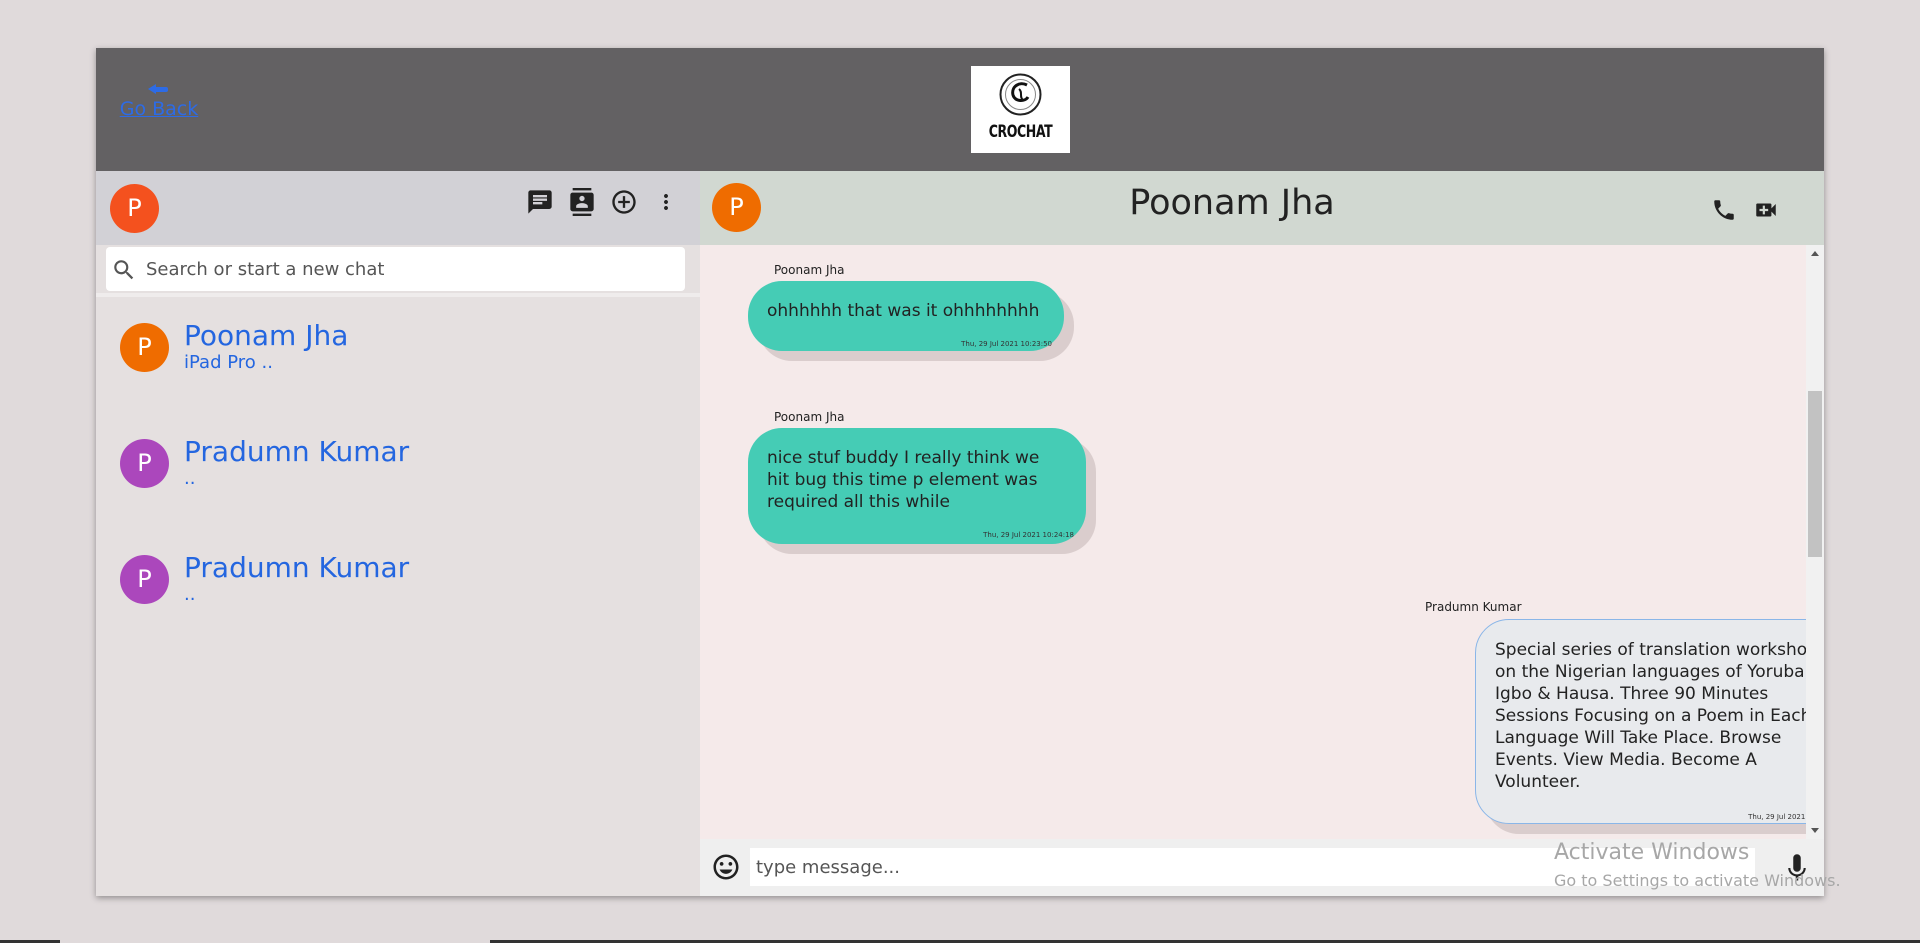 The width and height of the screenshot is (1920, 943). What do you see at coordinates (1626, 760) in the screenshot?
I see `message-line: Events. View Media. Become A` at bounding box center [1626, 760].